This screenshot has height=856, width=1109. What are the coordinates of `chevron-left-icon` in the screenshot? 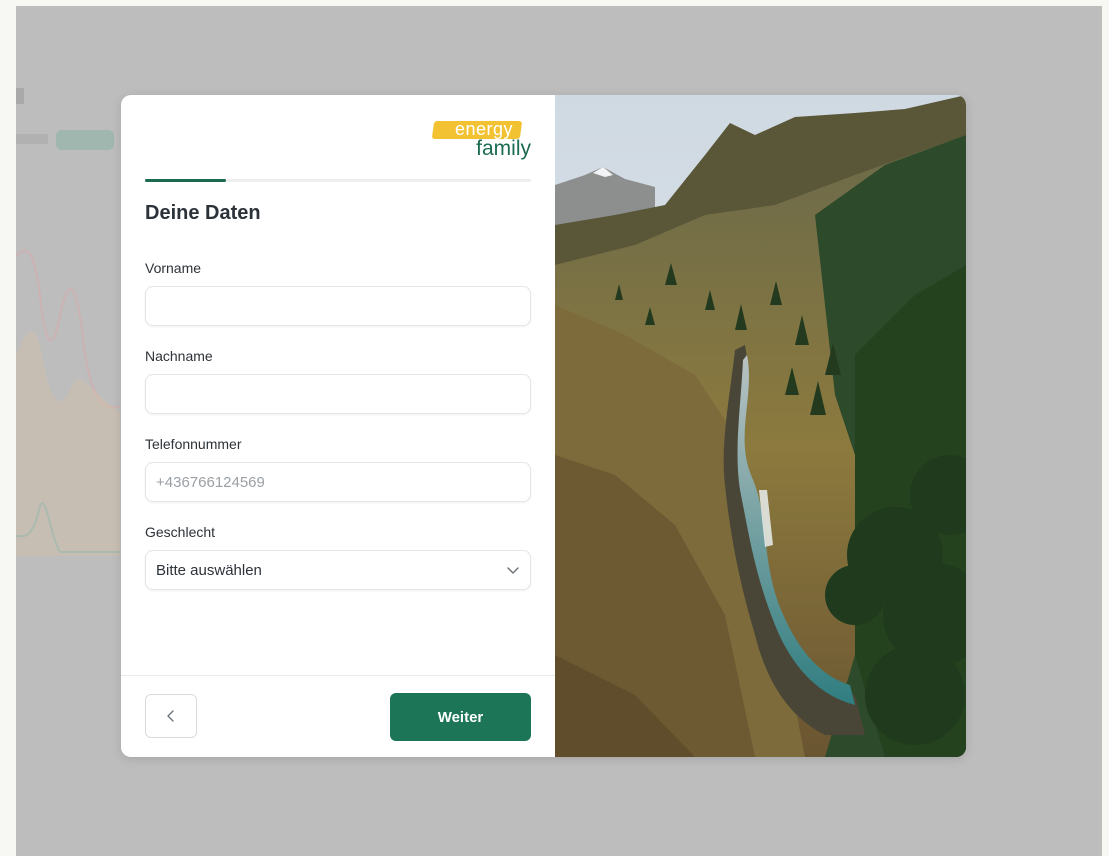 It's located at (170, 716).